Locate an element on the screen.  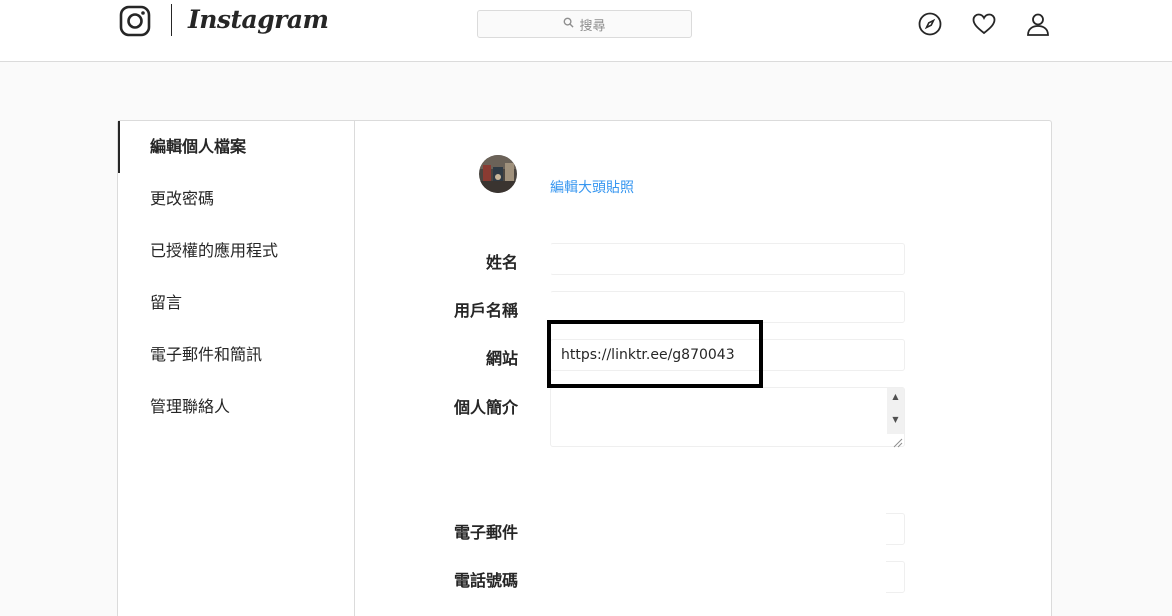
sidebar-item-edit-profile: 編輯個人檔案 is located at coordinates (236, 147).